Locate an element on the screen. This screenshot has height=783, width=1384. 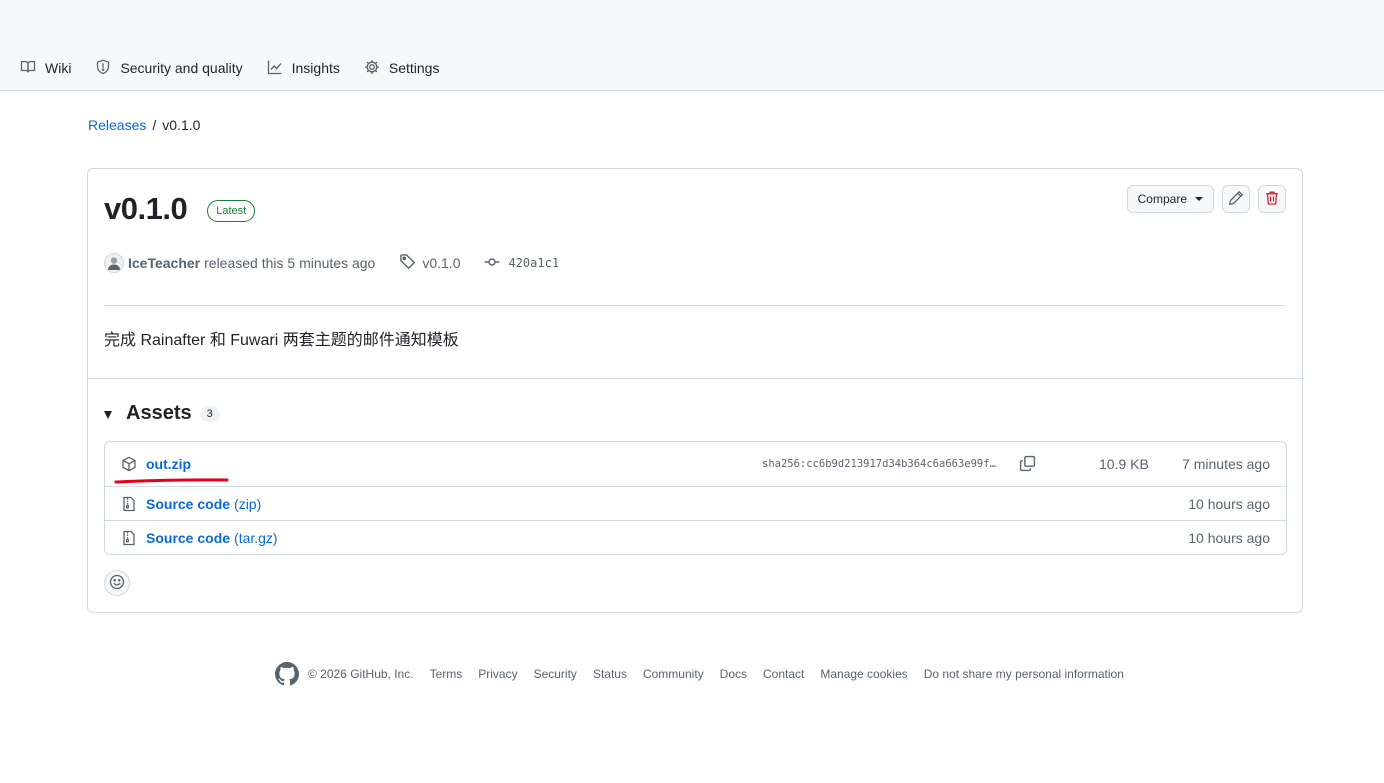
github-logo-icon is located at coordinates (287, 674).